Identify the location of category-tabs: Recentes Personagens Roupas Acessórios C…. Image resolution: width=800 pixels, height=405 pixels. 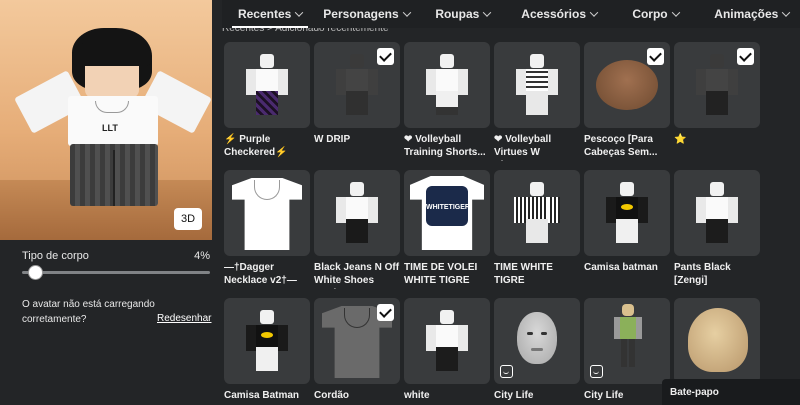
(511, 14).